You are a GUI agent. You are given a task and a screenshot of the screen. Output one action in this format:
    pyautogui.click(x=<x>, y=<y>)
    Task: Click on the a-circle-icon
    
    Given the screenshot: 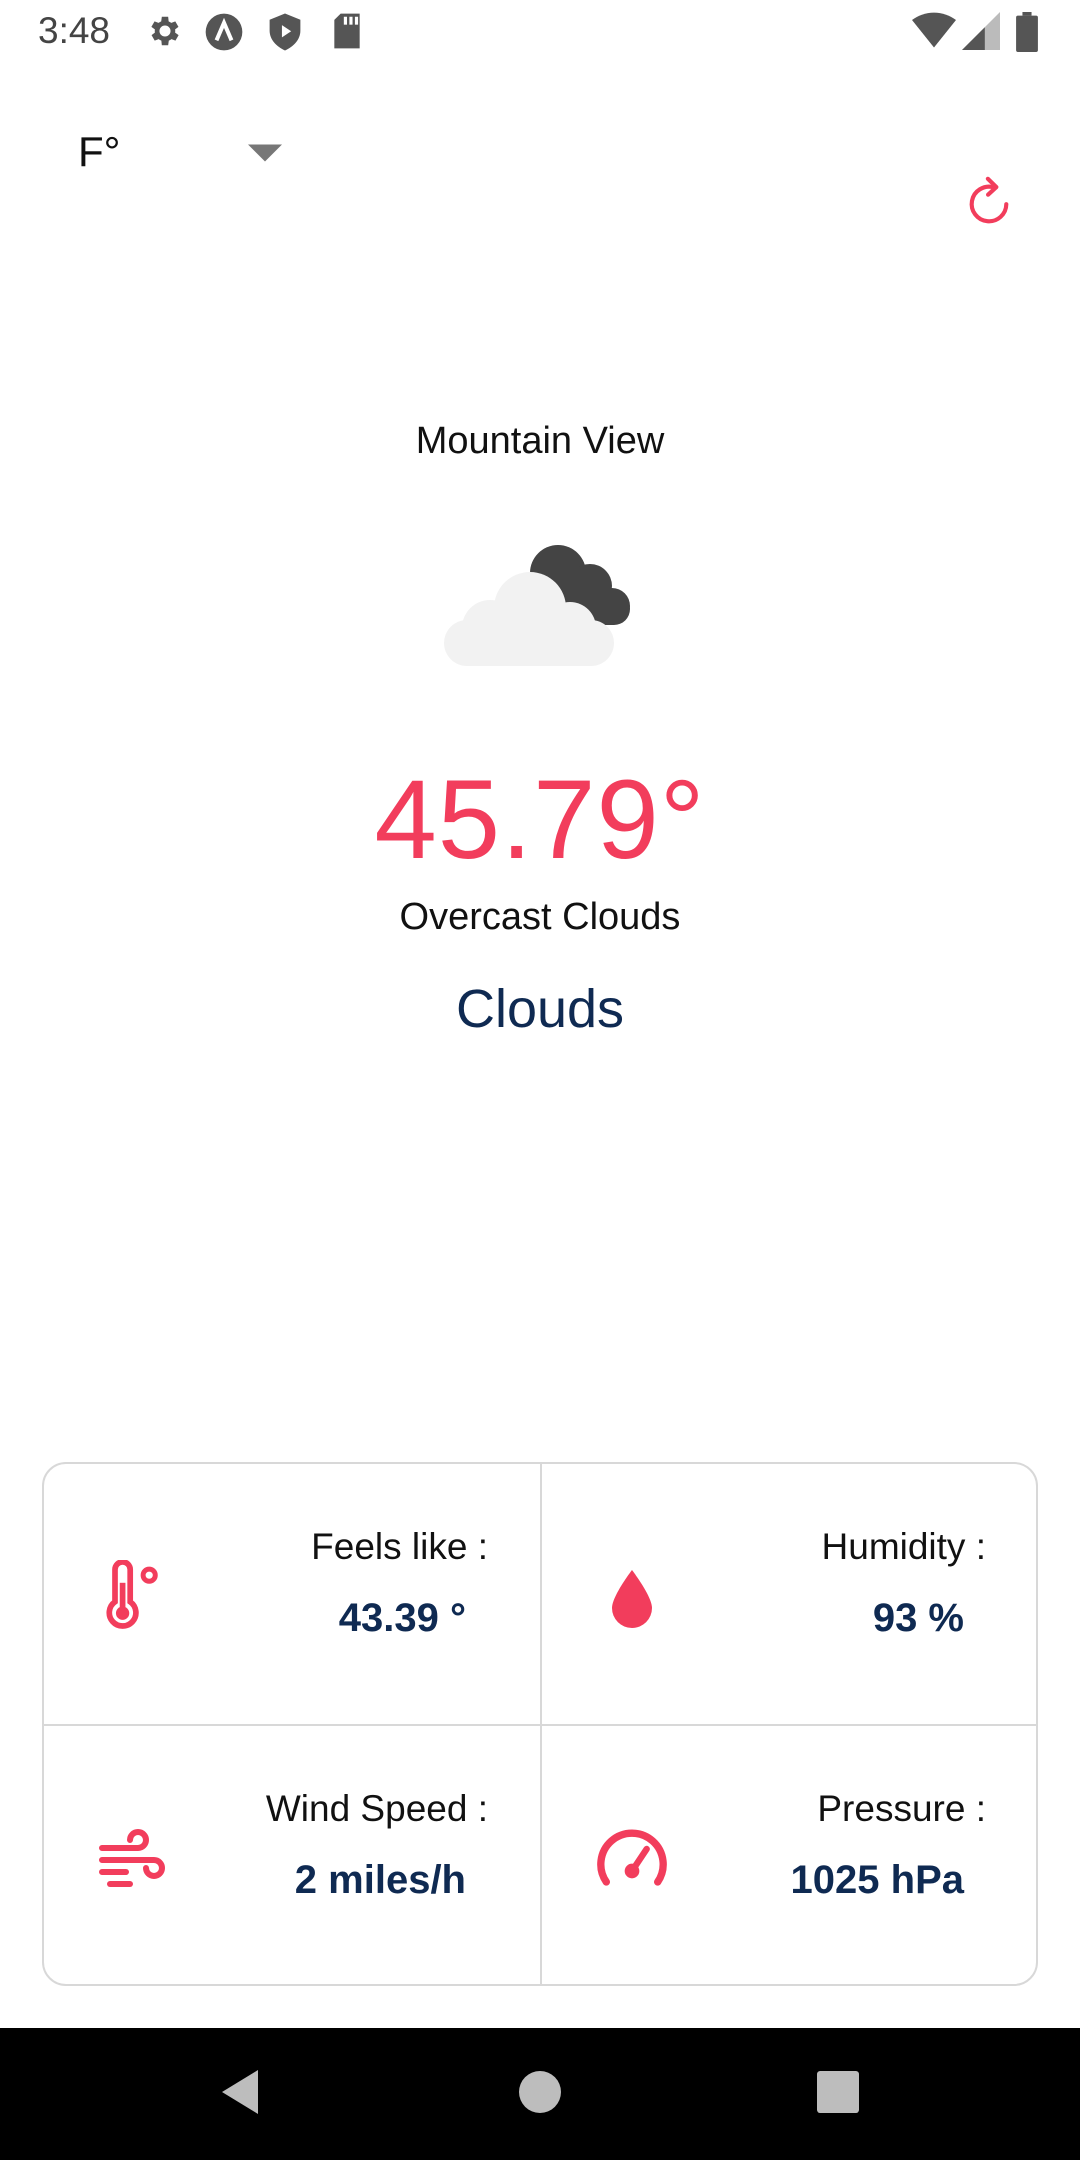 What is the action you would take?
    pyautogui.click(x=224, y=34)
    